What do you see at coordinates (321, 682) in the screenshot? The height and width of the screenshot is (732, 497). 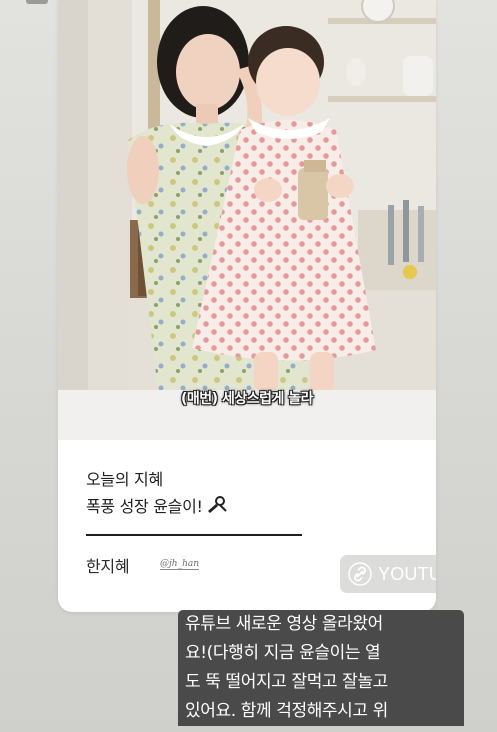 I see `overlay-line-3: 도 뚝 떨어지고 잘먹고 잘놀고` at bounding box center [321, 682].